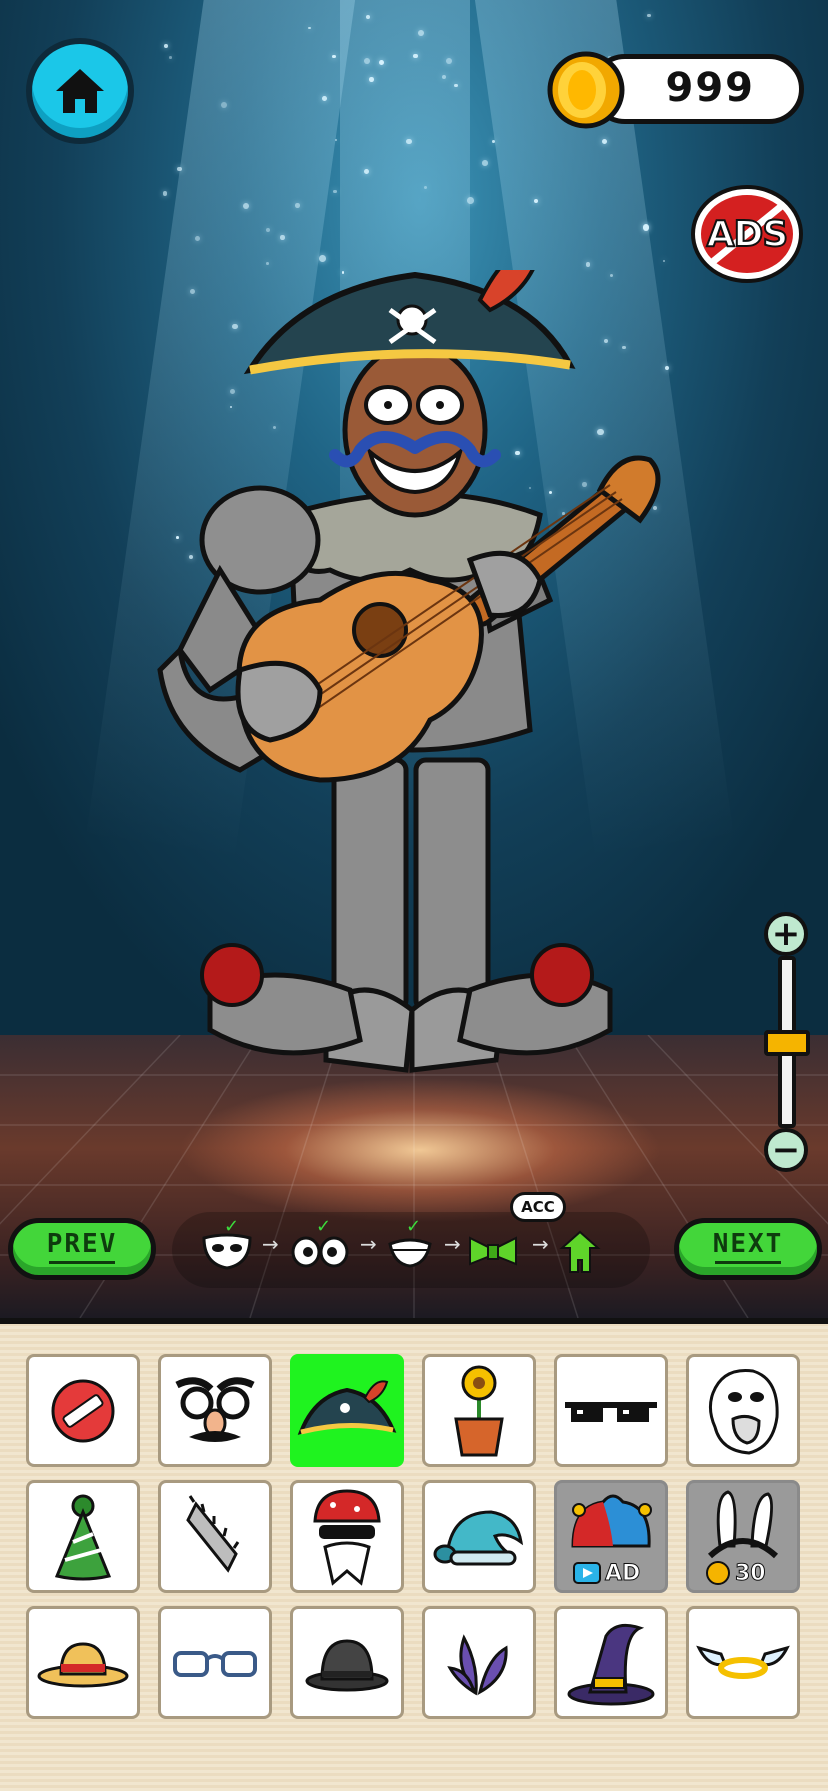 Image resolution: width=828 pixels, height=1791 pixels. I want to click on troll-face-icon, so click(743, 1411).